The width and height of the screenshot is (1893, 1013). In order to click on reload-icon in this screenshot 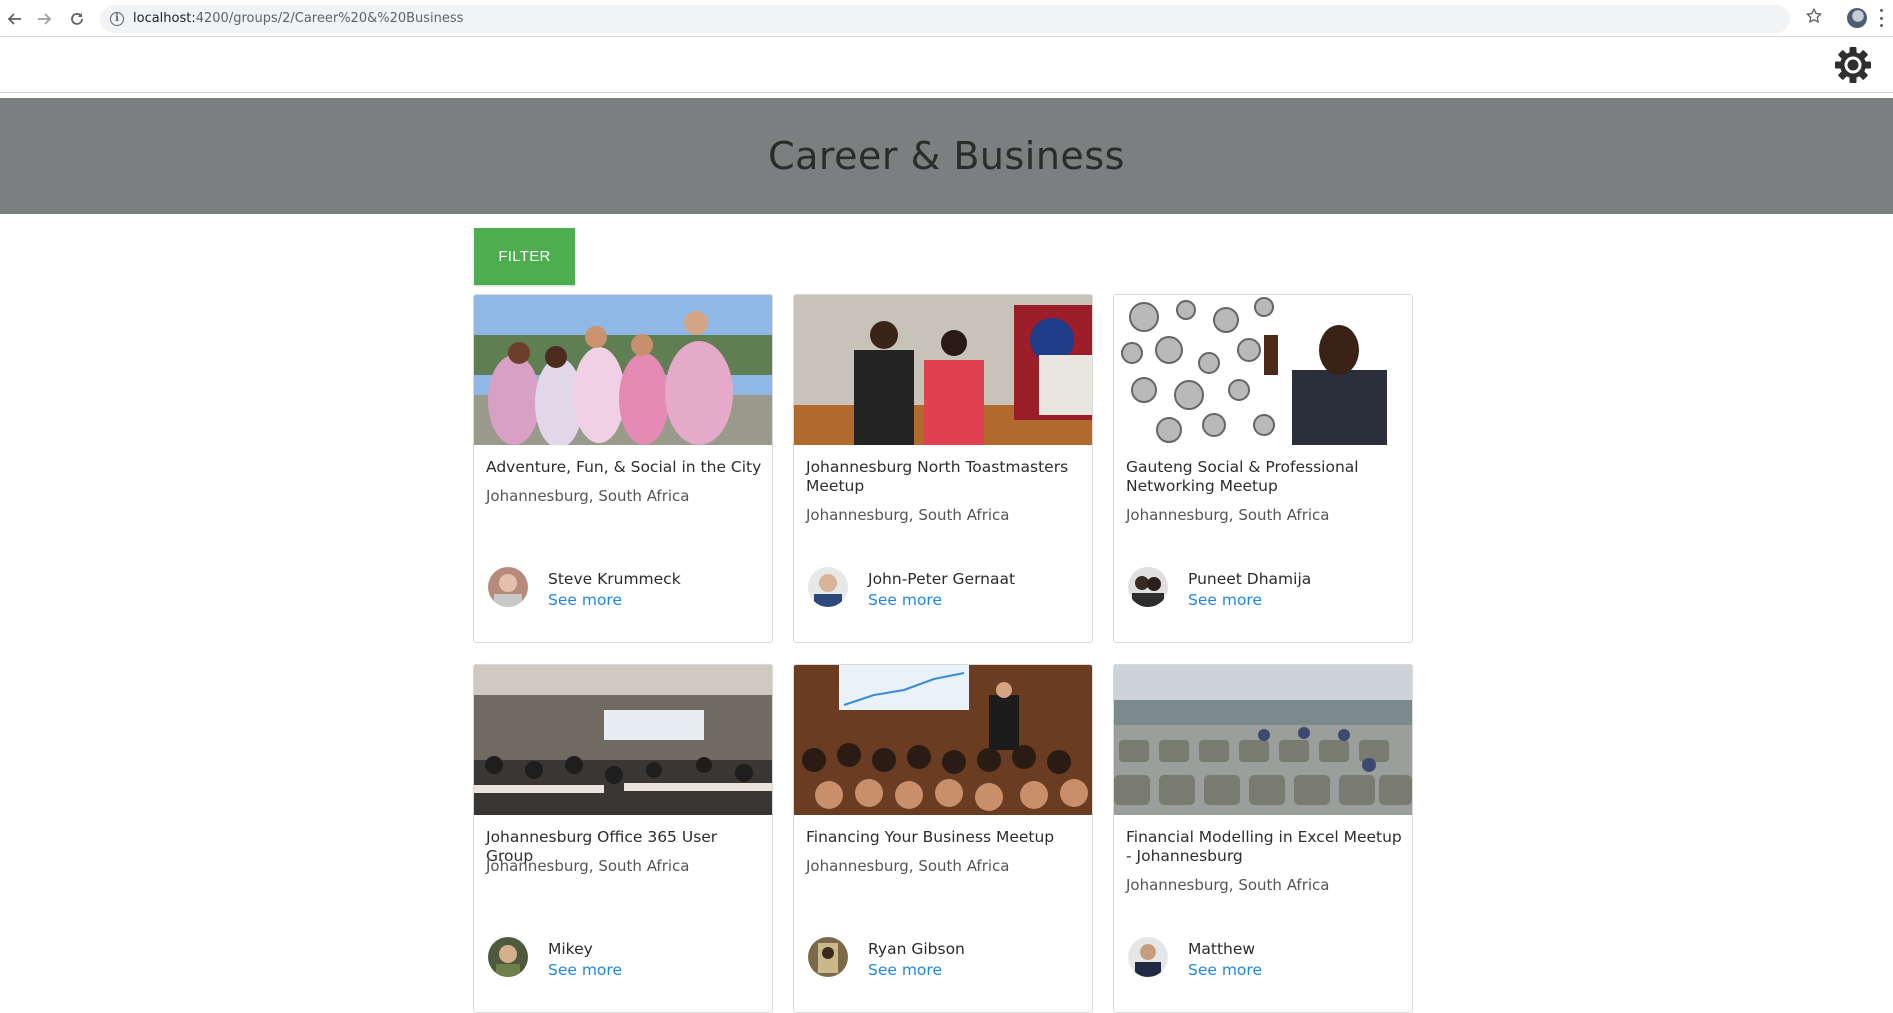, I will do `click(77, 19)`.